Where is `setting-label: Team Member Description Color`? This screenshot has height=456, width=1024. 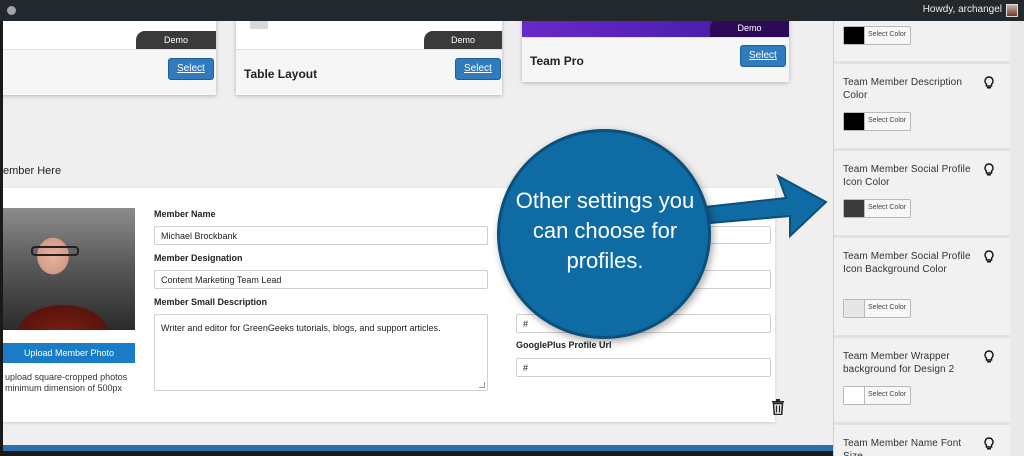
setting-label: Team Member Description Color is located at coordinates (903, 89).